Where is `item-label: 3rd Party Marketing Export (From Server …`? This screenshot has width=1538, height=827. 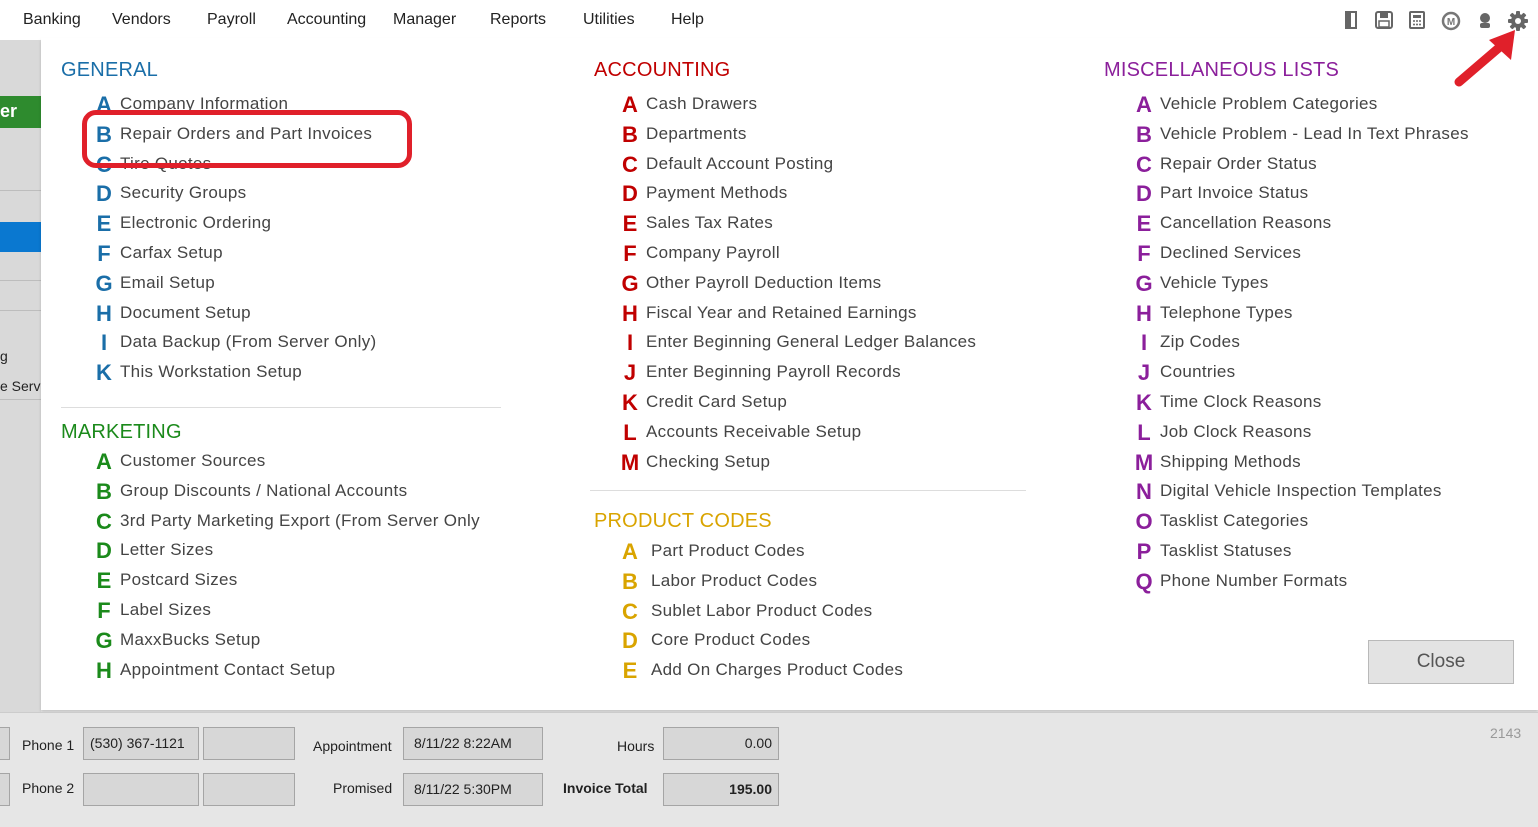
item-label: 3rd Party Marketing Export (From Server … is located at coordinates (300, 520).